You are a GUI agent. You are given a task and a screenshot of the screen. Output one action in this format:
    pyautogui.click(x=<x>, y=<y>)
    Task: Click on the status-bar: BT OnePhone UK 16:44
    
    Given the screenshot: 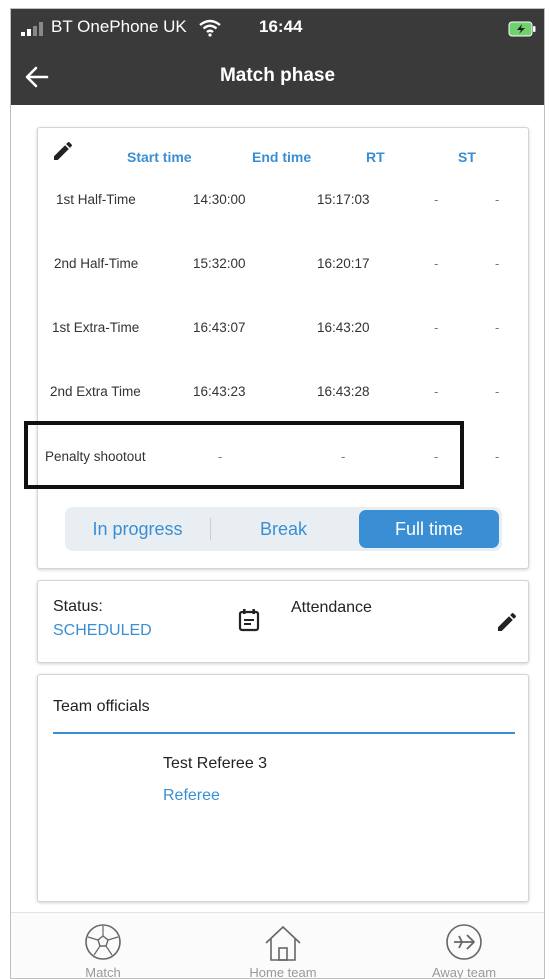 What is the action you would take?
    pyautogui.click(x=277, y=29)
    